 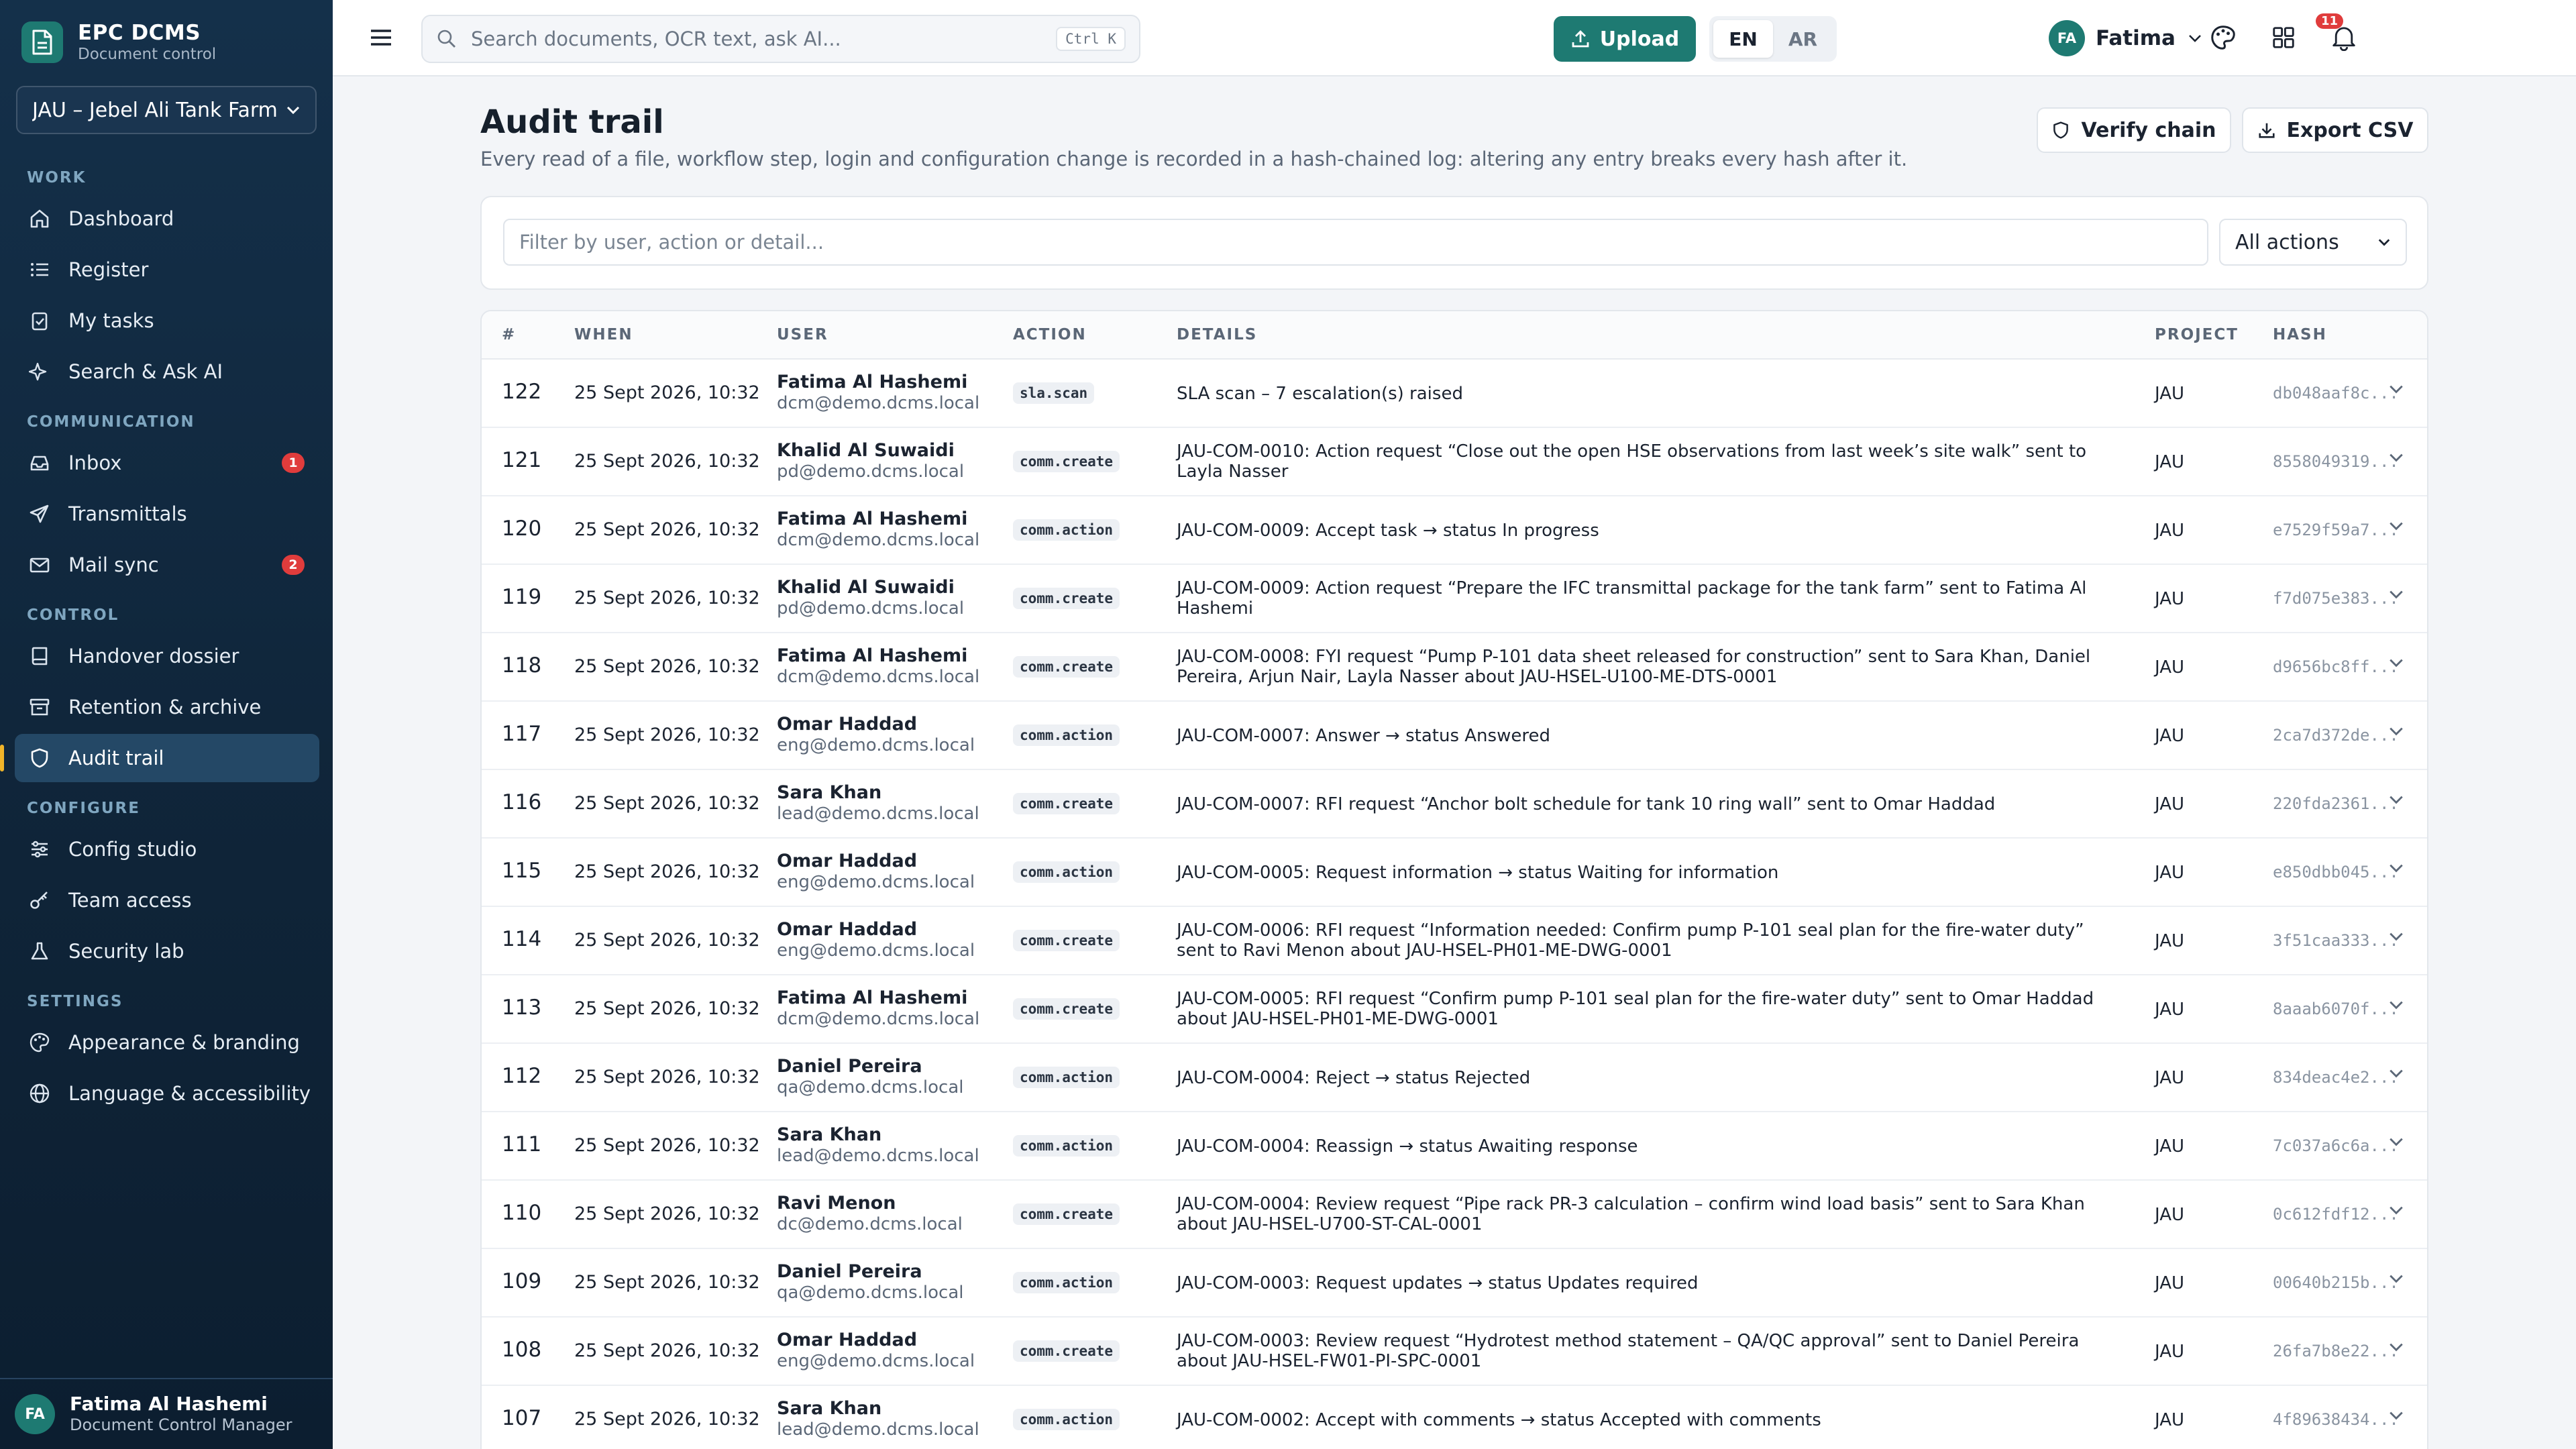 I want to click on upload-button: Upload, so click(x=1625, y=39).